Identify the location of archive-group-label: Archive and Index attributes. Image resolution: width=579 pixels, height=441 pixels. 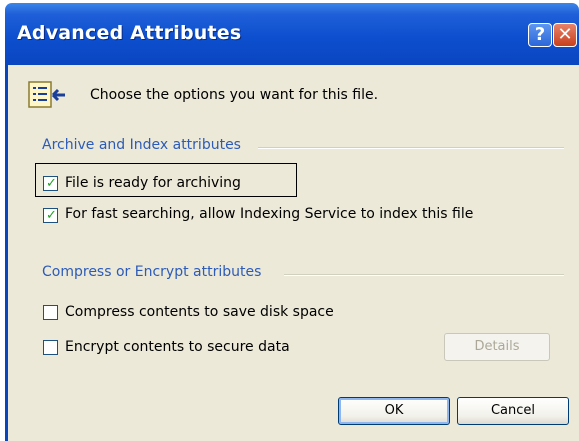
(141, 145).